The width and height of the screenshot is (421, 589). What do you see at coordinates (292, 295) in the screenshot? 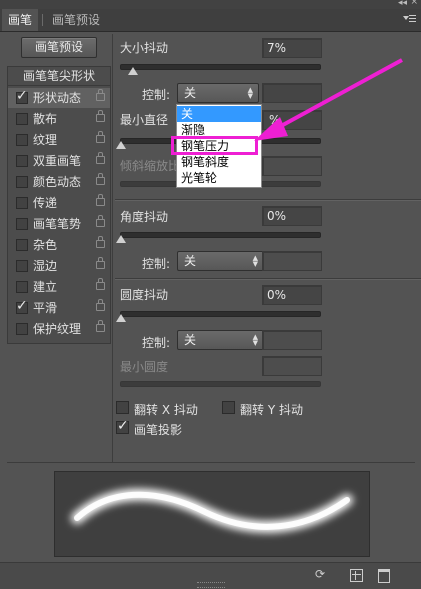
I see `roundness-jitter-input: 0%` at bounding box center [292, 295].